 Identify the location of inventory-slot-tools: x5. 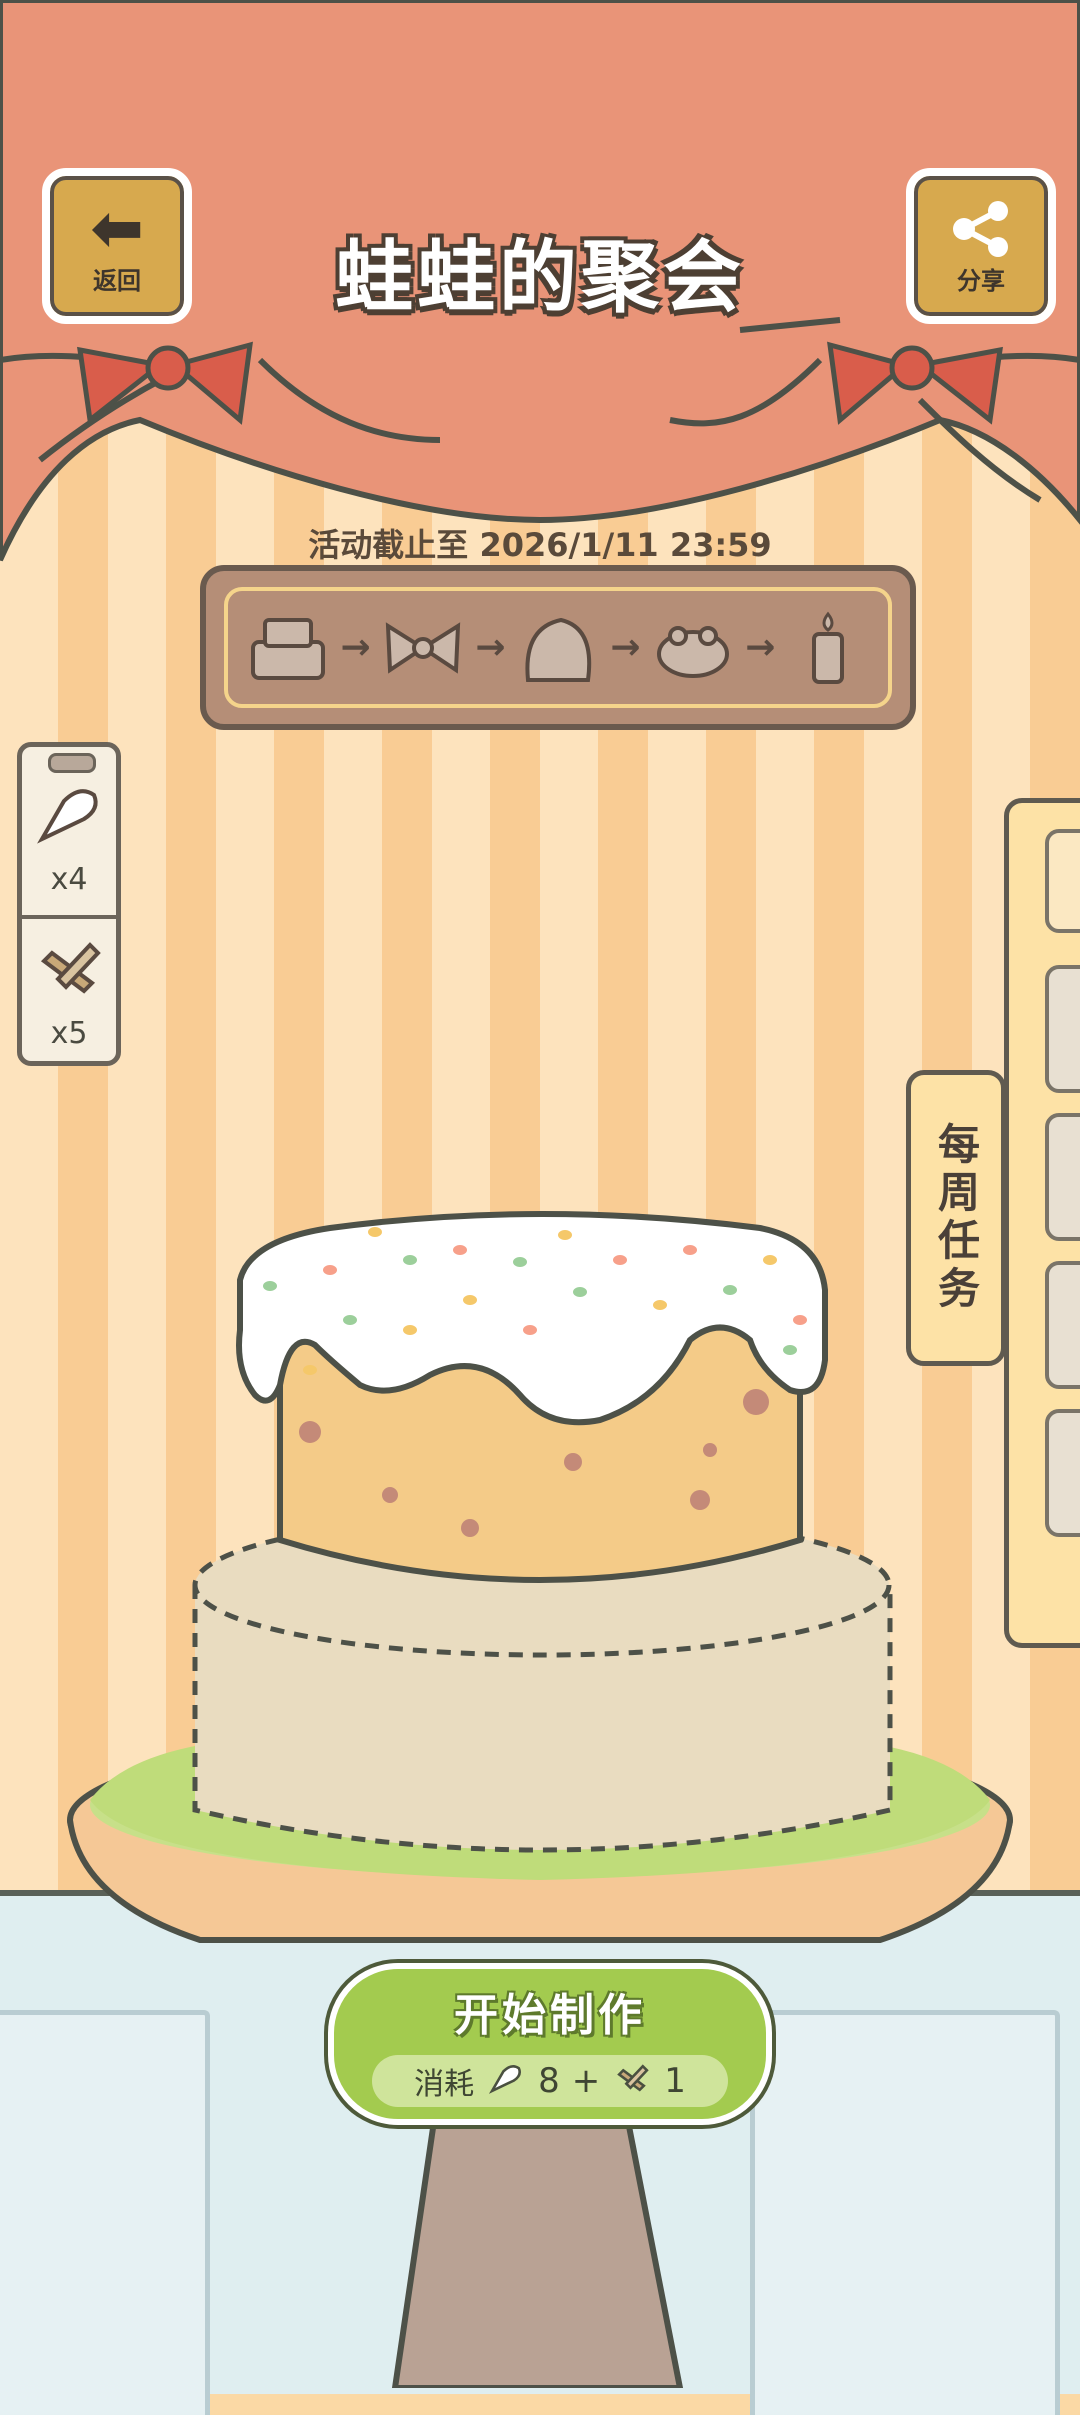
(69, 986).